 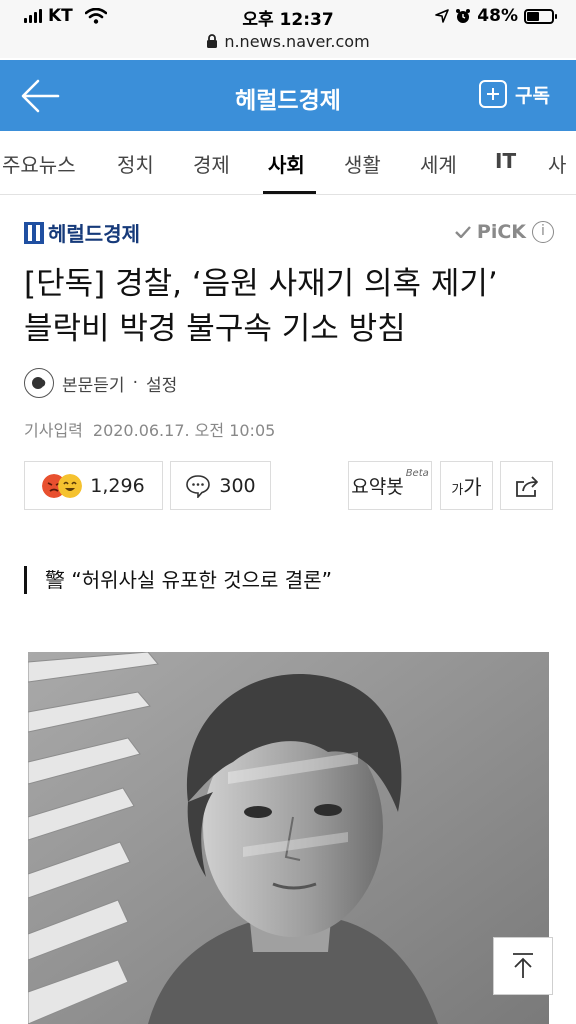 What do you see at coordinates (184, 430) in the screenshot?
I see `date-value: 2020.06.17. 오전 10:05` at bounding box center [184, 430].